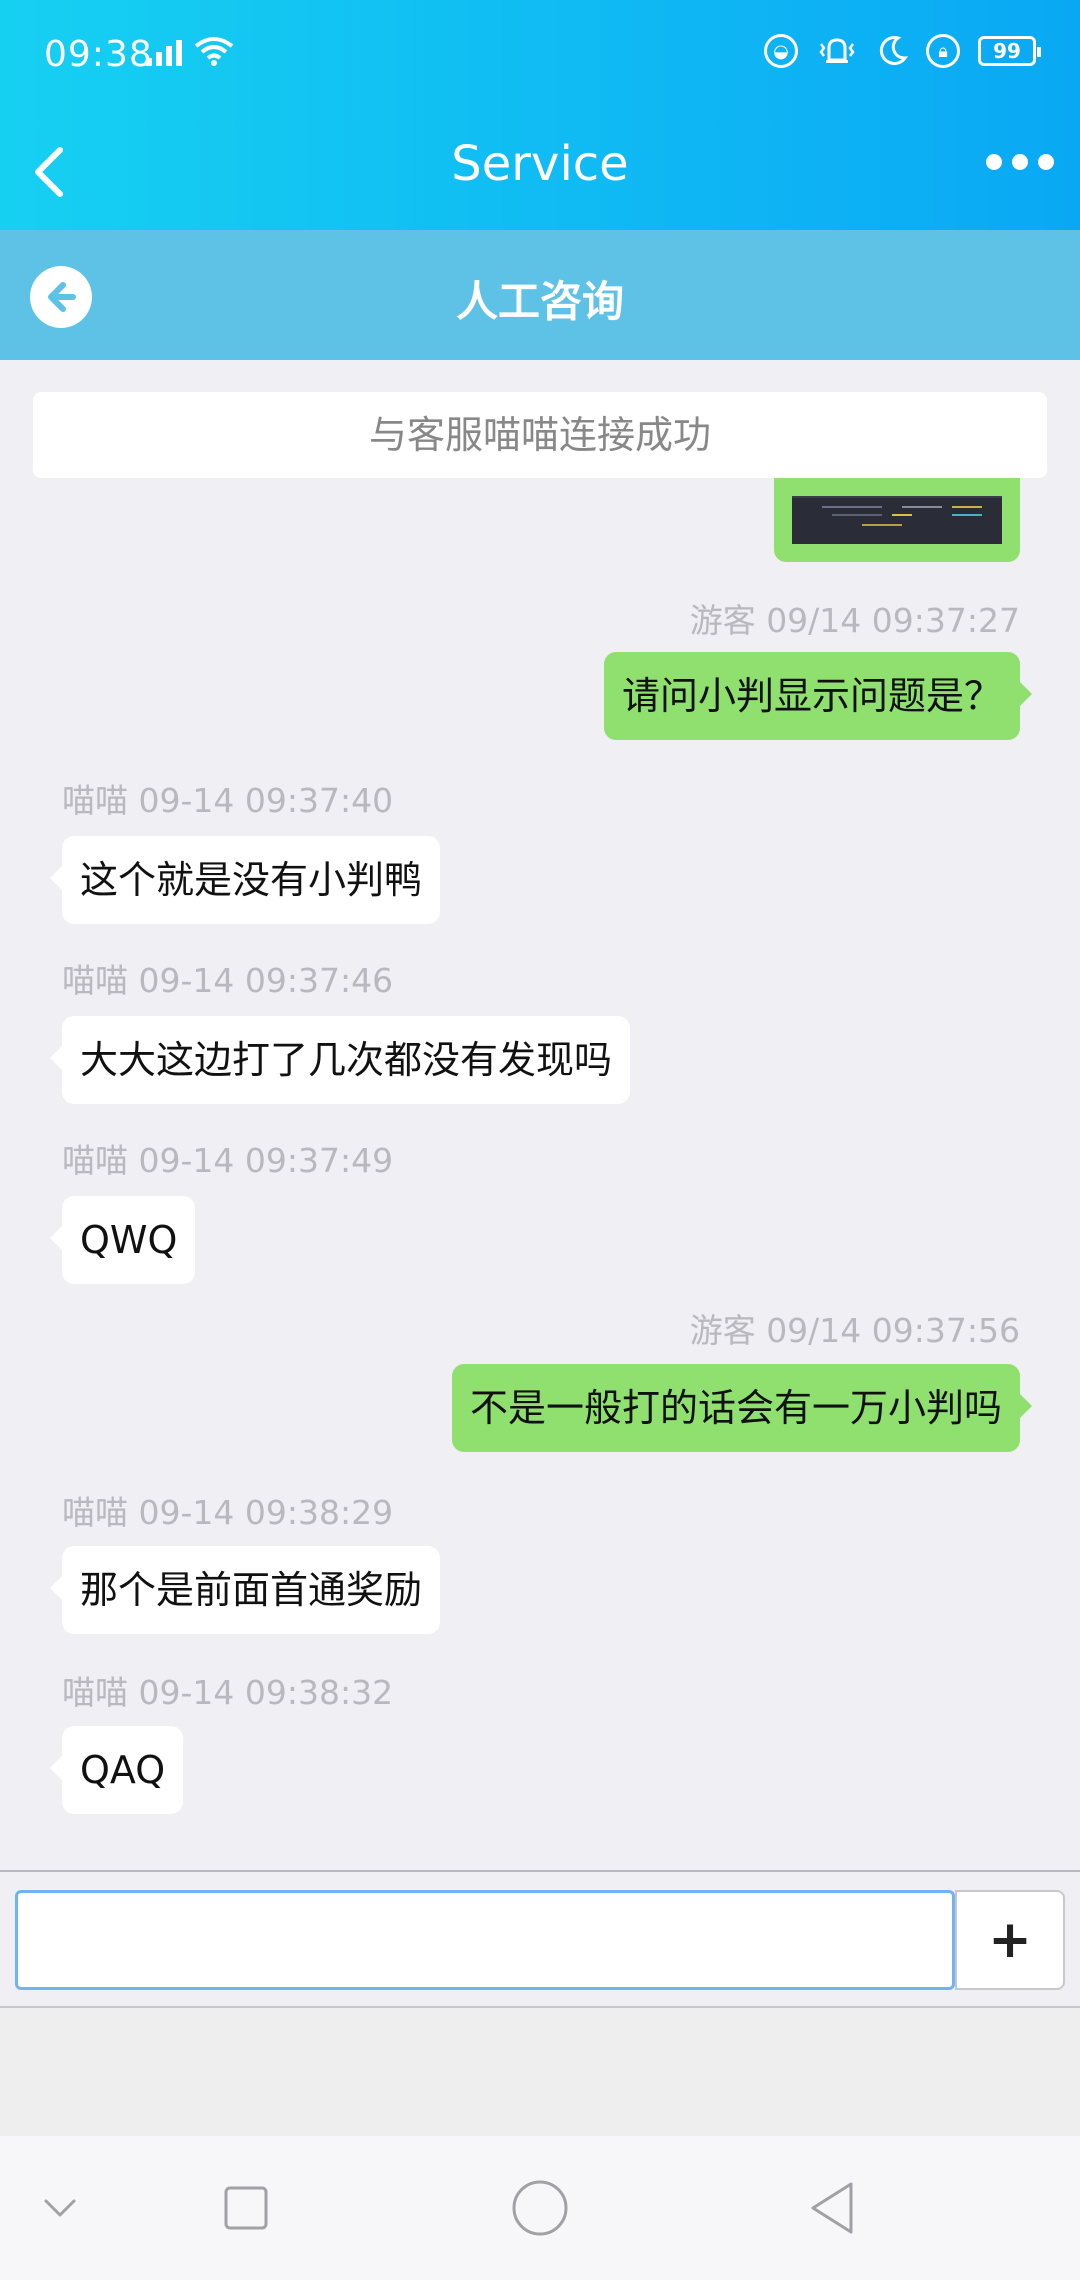 This screenshot has height=2280, width=1080. What do you see at coordinates (245, 1590) in the screenshot?
I see `message-bubble-received: 那个是前面首通奖励` at bounding box center [245, 1590].